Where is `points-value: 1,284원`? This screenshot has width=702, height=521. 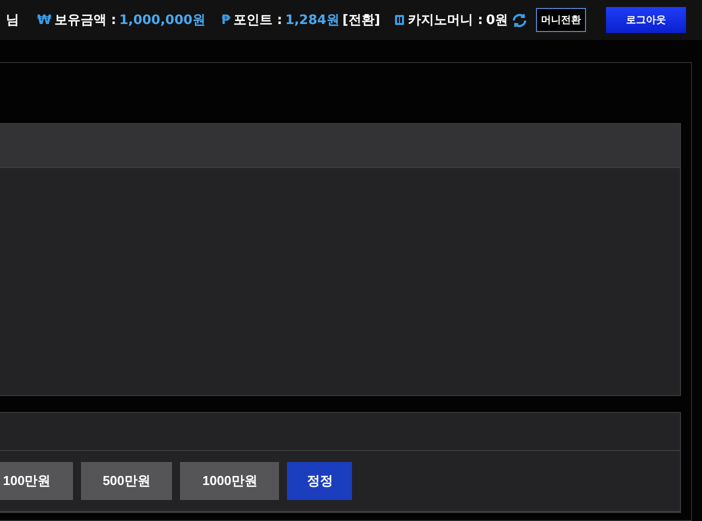 points-value: 1,284원 is located at coordinates (312, 20).